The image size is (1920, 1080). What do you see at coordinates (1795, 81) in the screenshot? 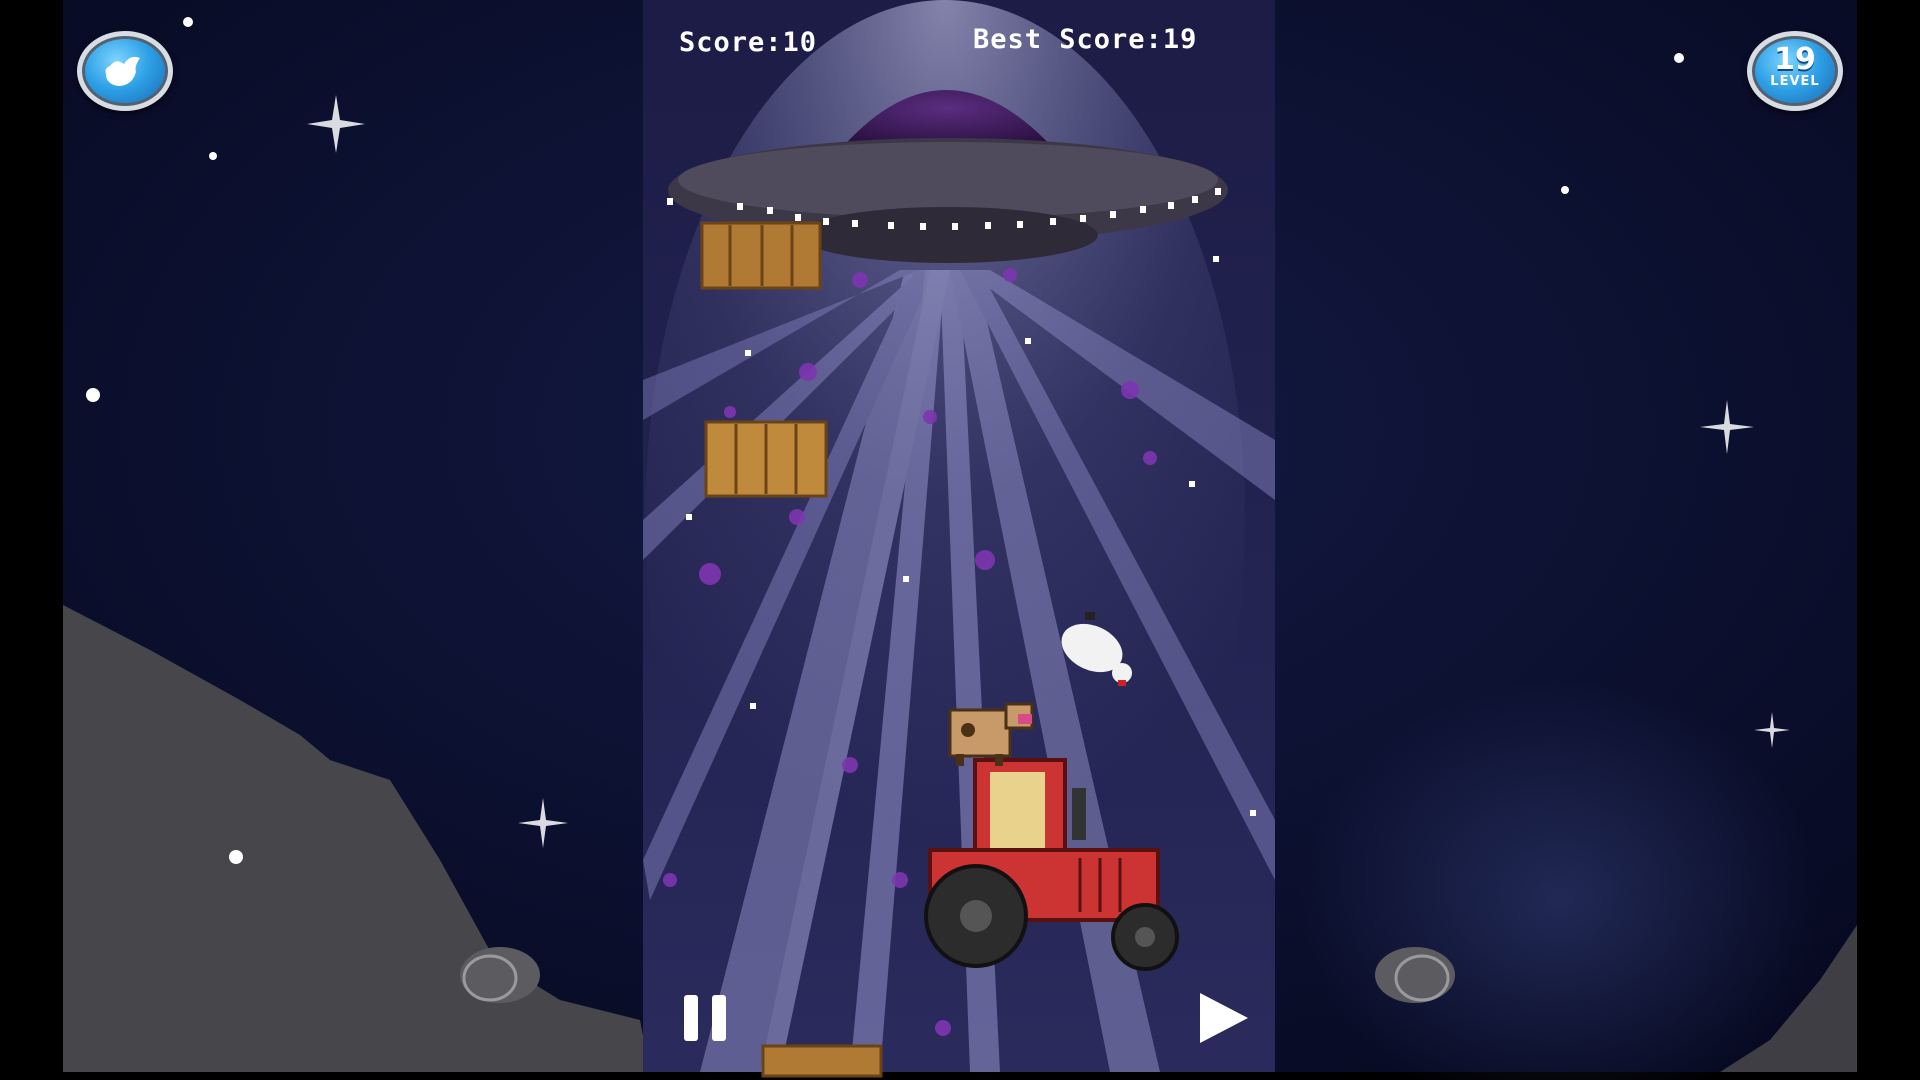
I see `level-caption: LEVEL` at bounding box center [1795, 81].